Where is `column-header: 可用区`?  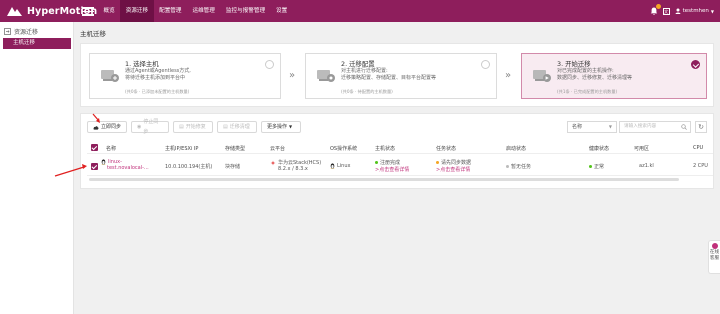 column-header: 可用区 is located at coordinates (641, 148).